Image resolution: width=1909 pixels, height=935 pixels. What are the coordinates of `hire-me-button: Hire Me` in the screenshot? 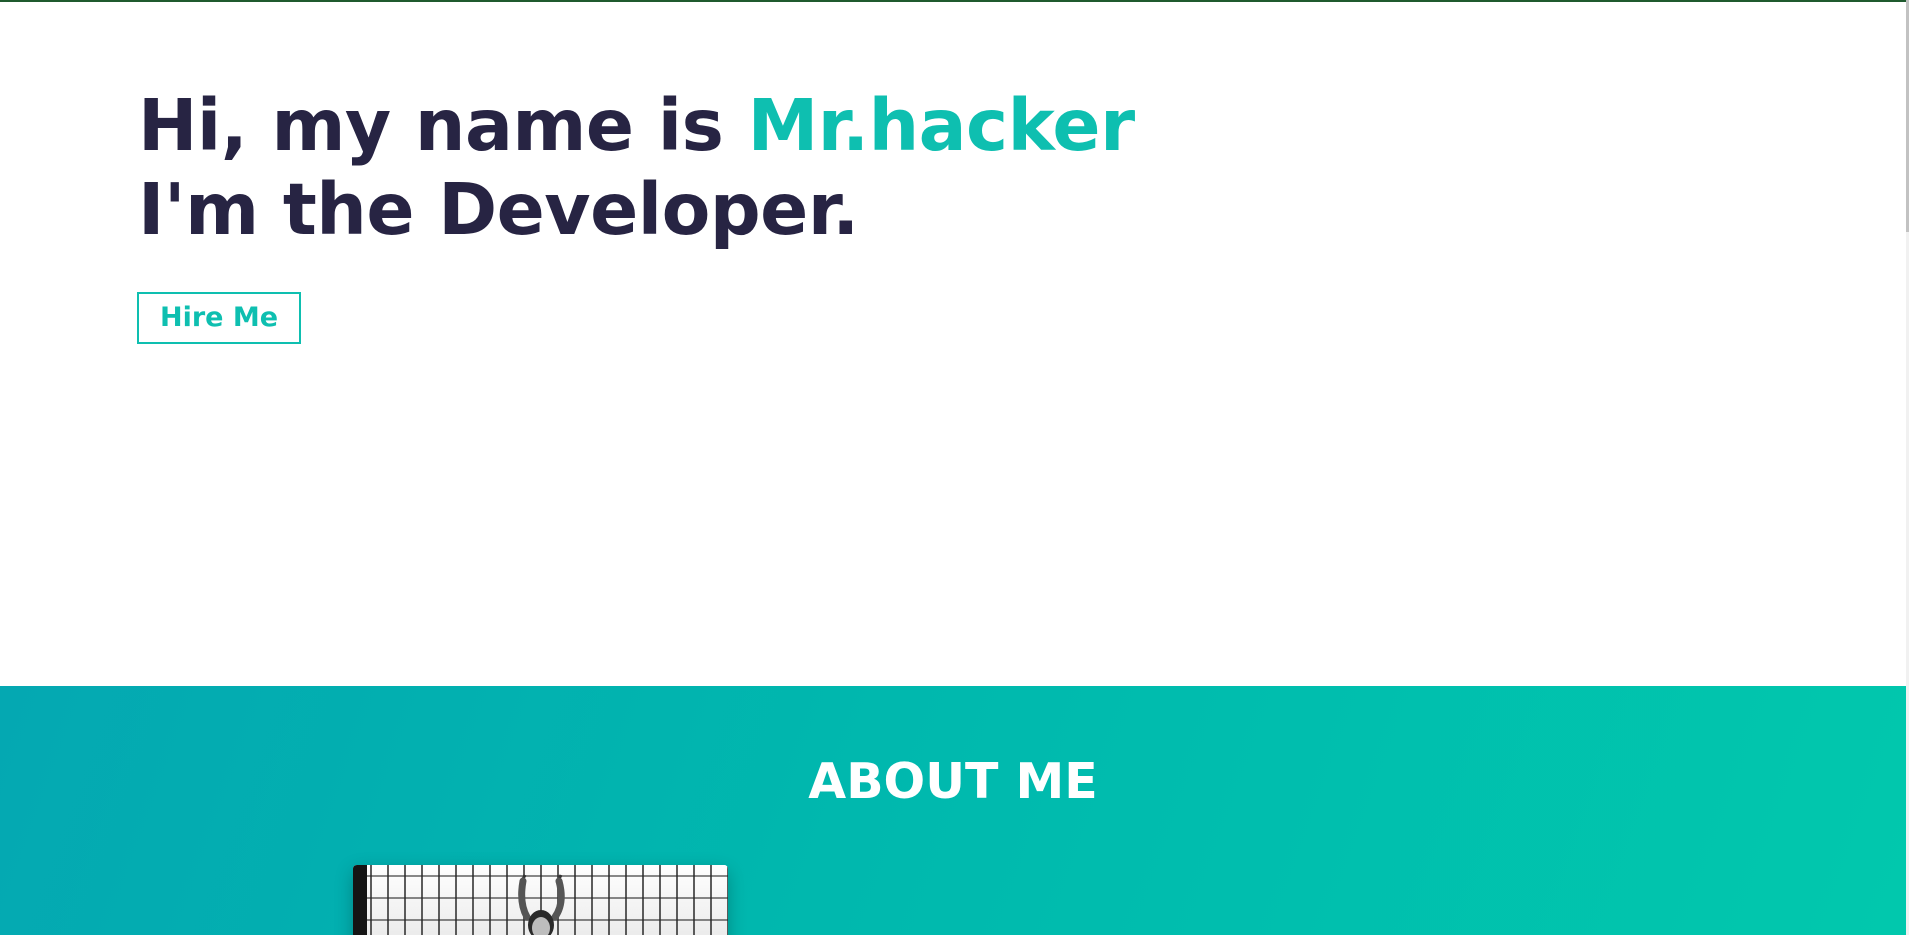 It's located at (219, 318).